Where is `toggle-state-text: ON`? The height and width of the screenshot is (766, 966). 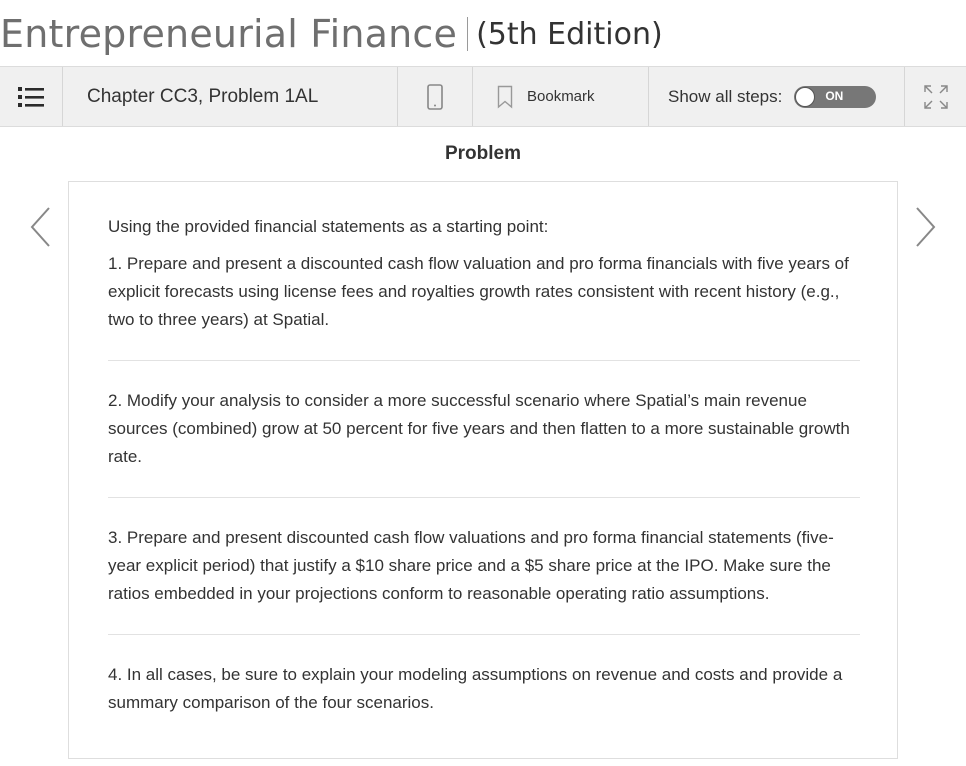
toggle-state-text: ON is located at coordinates (834, 95).